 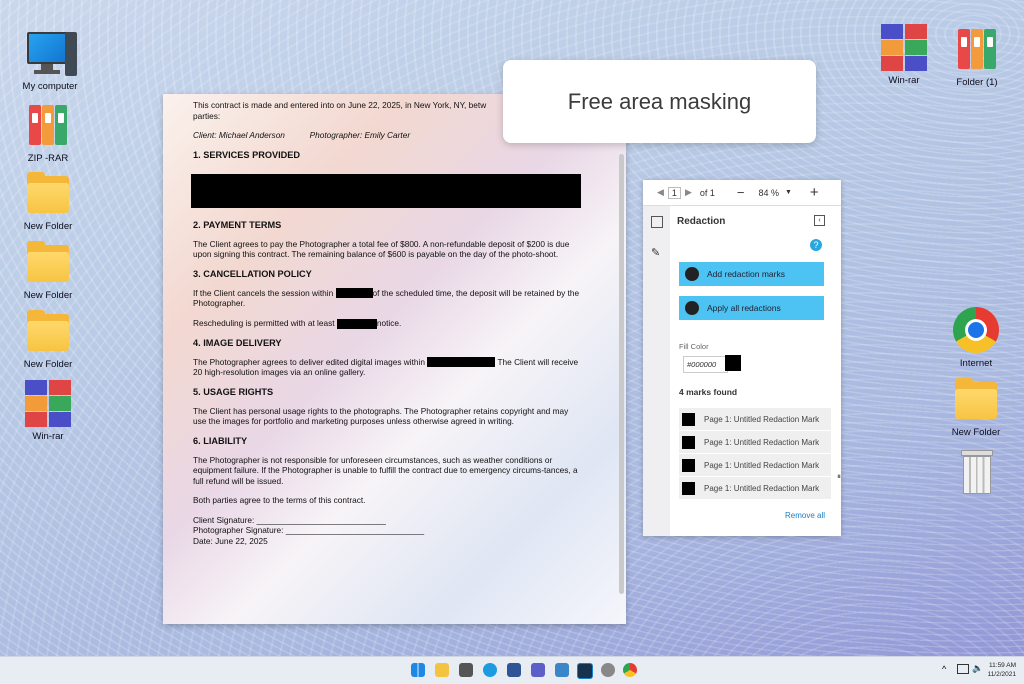 What do you see at coordinates (976, 330) in the screenshot?
I see `chrome-icon` at bounding box center [976, 330].